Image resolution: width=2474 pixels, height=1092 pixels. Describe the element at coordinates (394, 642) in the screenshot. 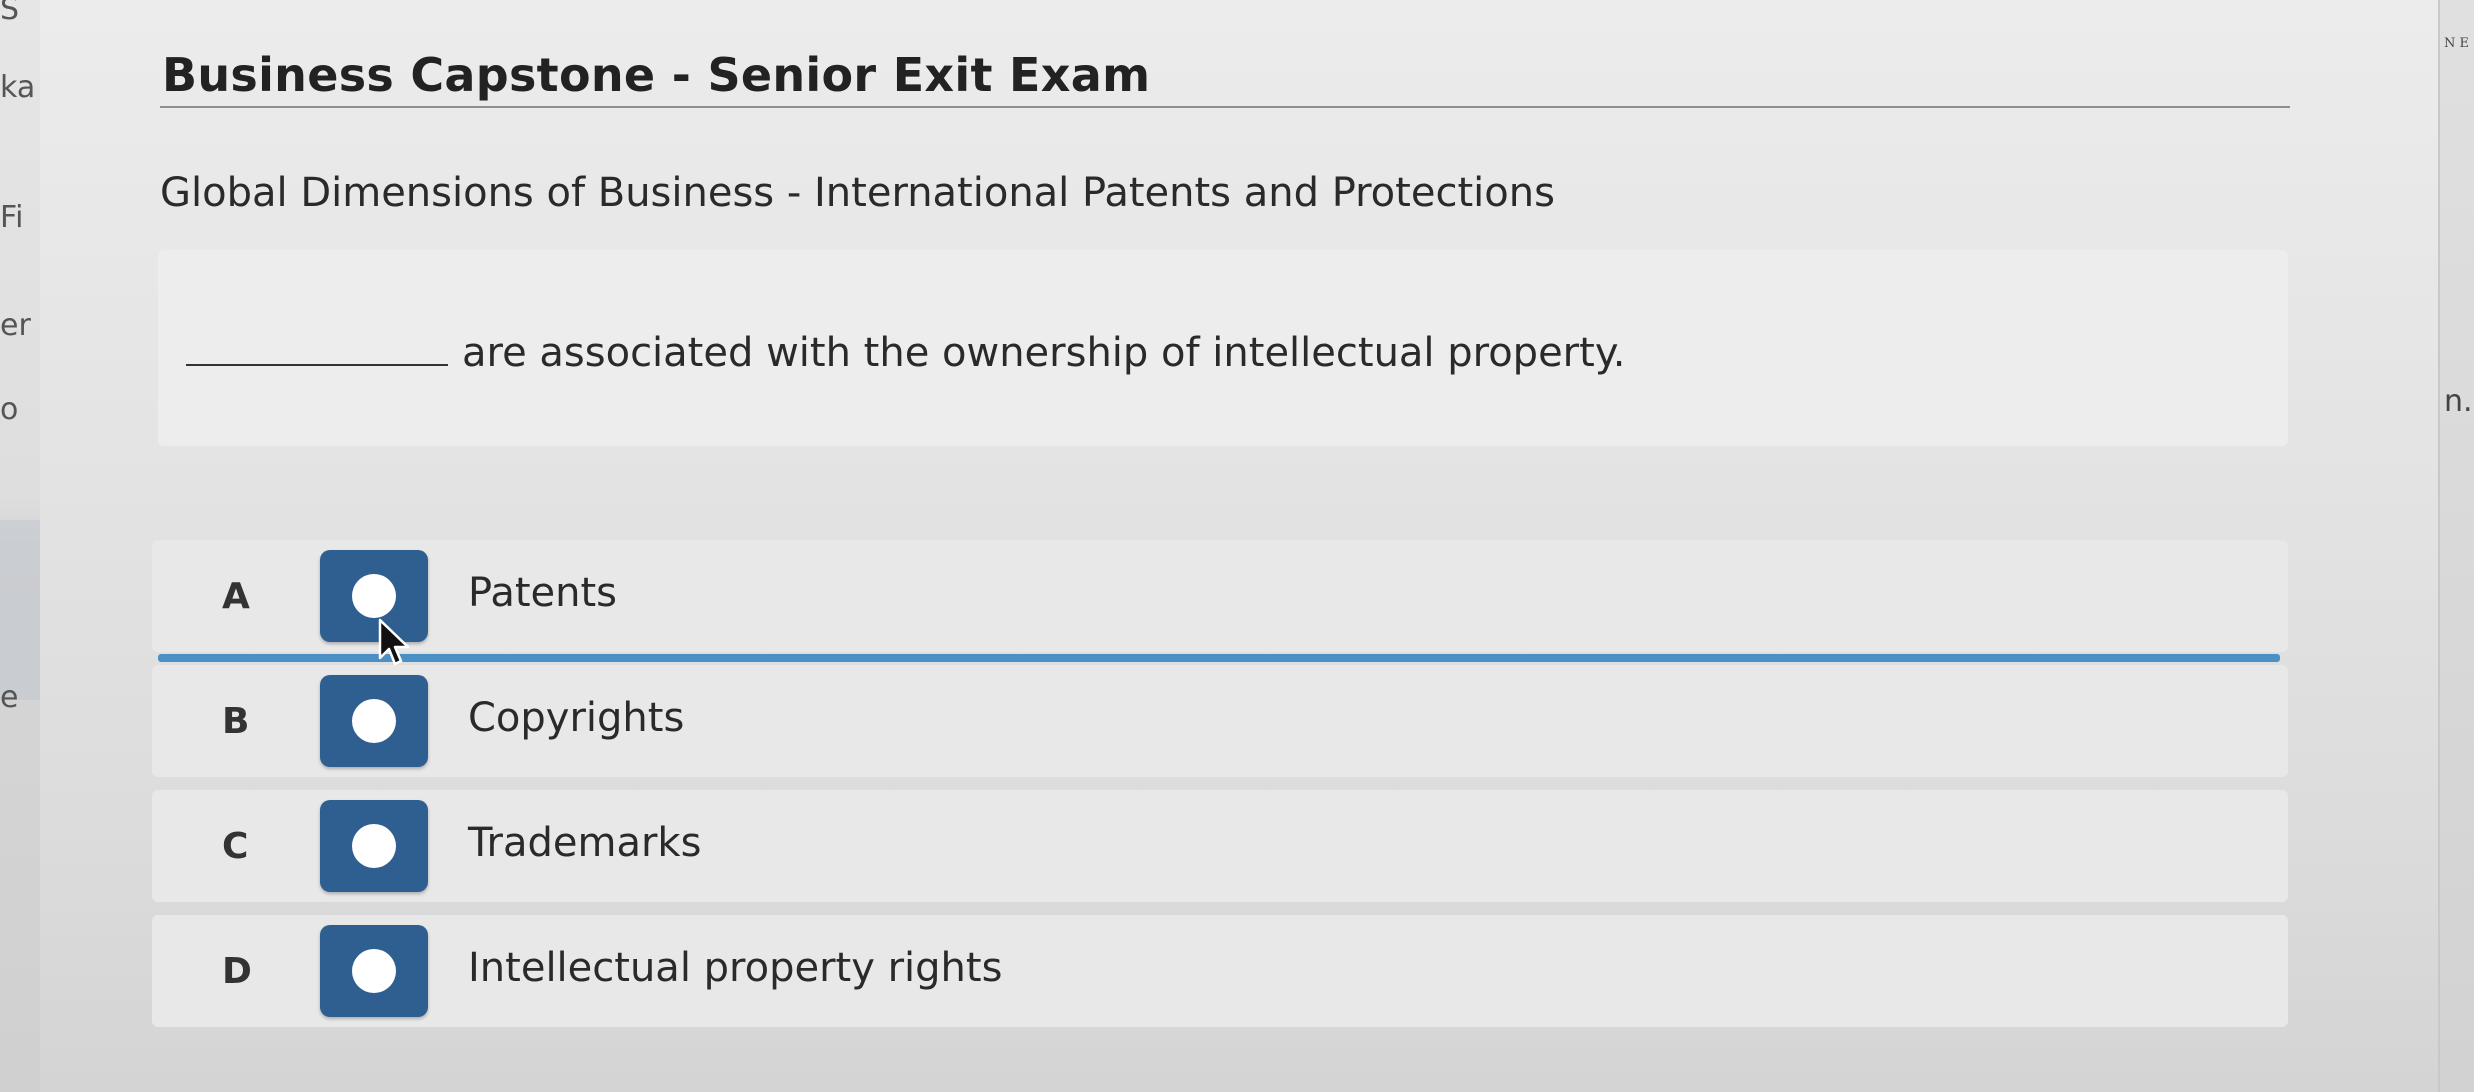

I see `mouse-pointer-icon` at that location.